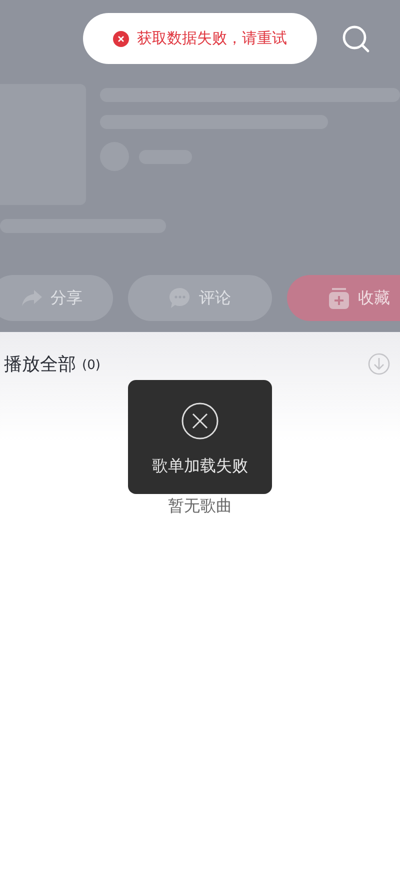  Describe the element at coordinates (379, 364) in the screenshot. I see `download-icon` at that location.